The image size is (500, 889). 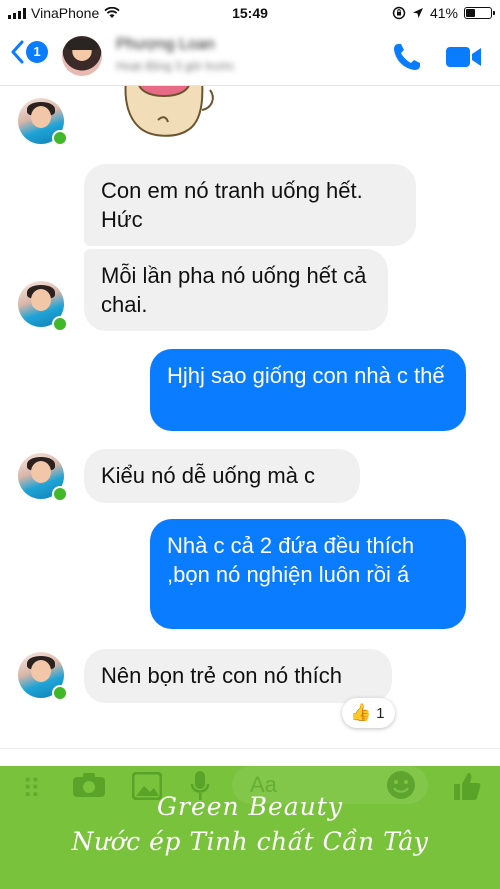 I want to click on status-right: 41%, so click(x=443, y=13).